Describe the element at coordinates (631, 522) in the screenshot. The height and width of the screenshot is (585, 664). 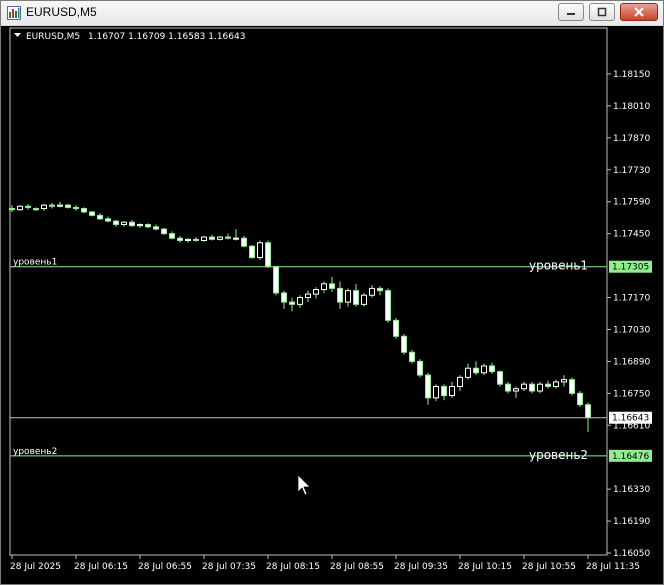
I see `price-tick-label: 1.16190` at that location.